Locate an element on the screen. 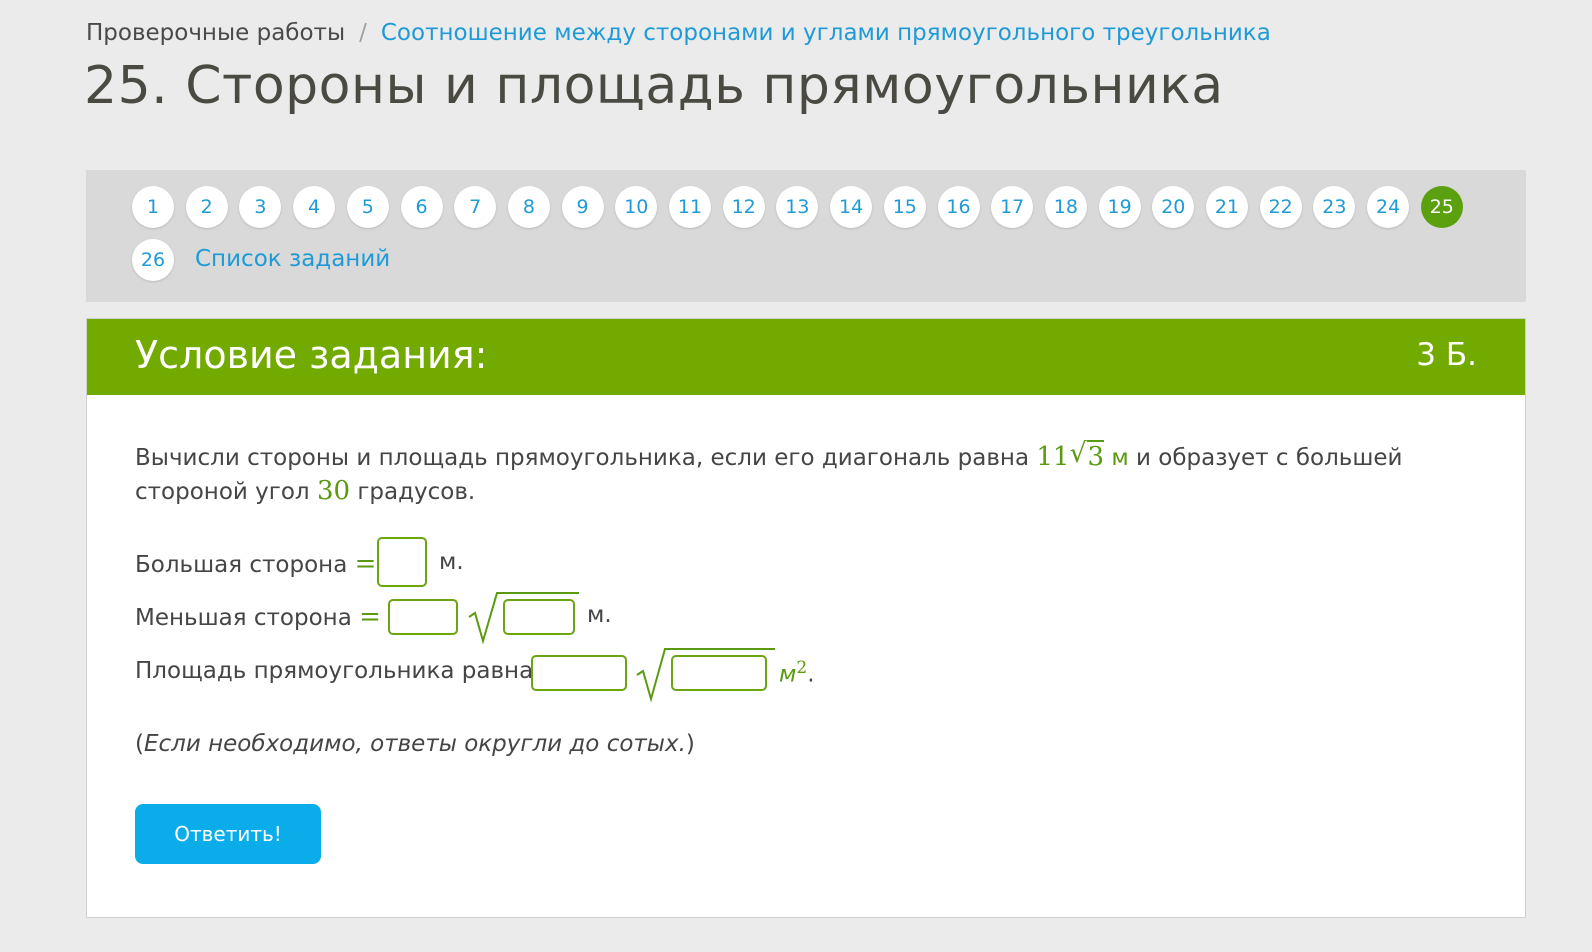 The image size is (1592, 952). hint-open-paren: ( is located at coordinates (139, 744).